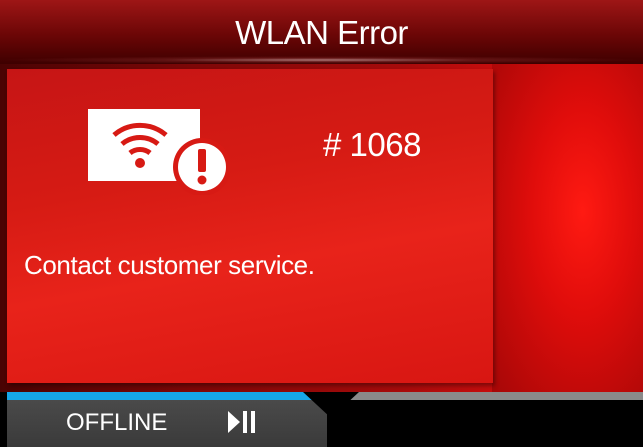  I want to click on page-title: WLAN Error, so click(321, 32).